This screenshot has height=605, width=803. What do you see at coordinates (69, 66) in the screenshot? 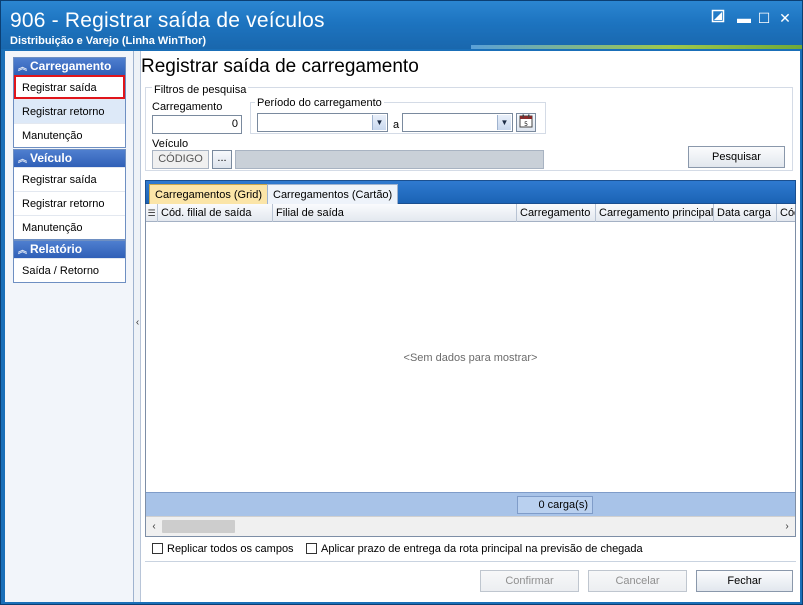
I see `group-header-carregamento: ︽ Carregamento` at bounding box center [69, 66].